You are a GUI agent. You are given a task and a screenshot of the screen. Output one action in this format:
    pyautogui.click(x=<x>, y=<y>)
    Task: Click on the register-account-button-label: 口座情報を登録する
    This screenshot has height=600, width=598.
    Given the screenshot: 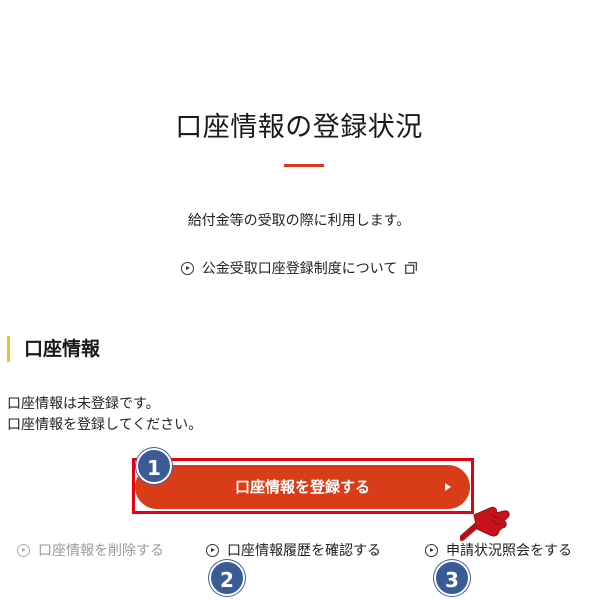 What is the action you would take?
    pyautogui.click(x=302, y=487)
    